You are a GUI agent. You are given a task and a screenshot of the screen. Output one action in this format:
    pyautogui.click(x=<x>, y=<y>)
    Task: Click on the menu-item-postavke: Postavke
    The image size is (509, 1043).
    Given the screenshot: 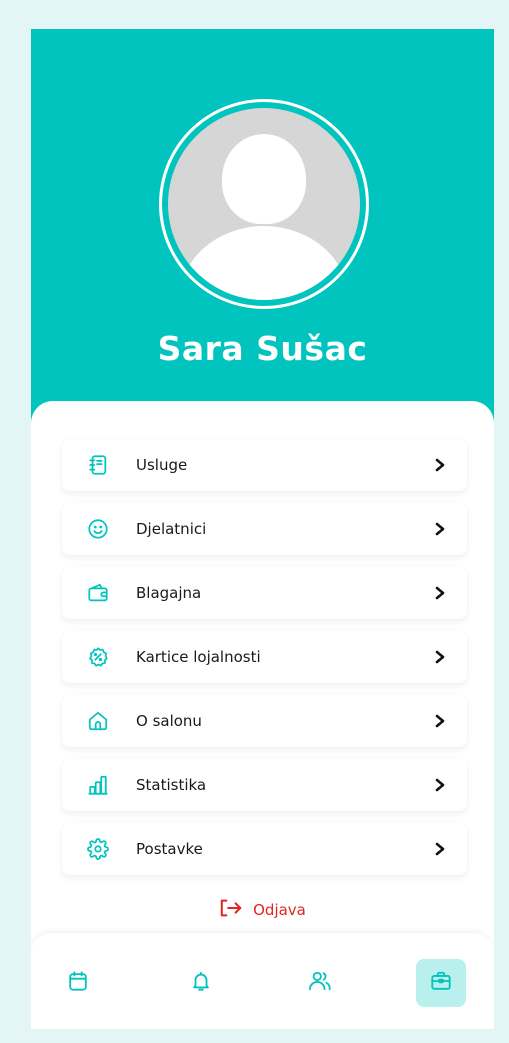 What is the action you would take?
    pyautogui.click(x=264, y=849)
    